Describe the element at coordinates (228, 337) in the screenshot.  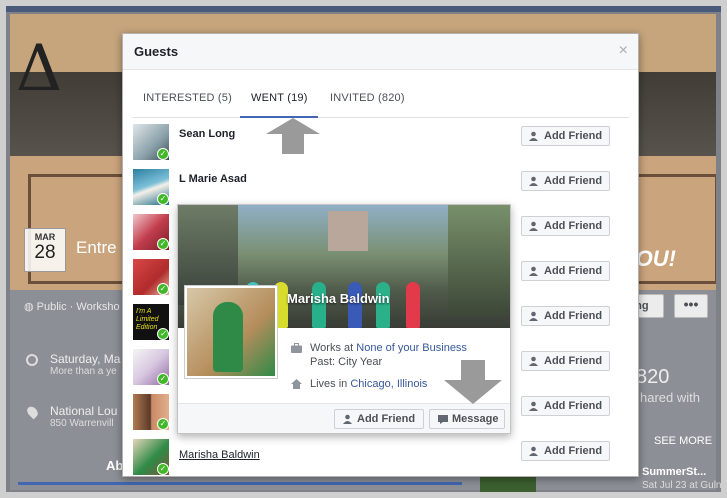
I see `profile-person` at that location.